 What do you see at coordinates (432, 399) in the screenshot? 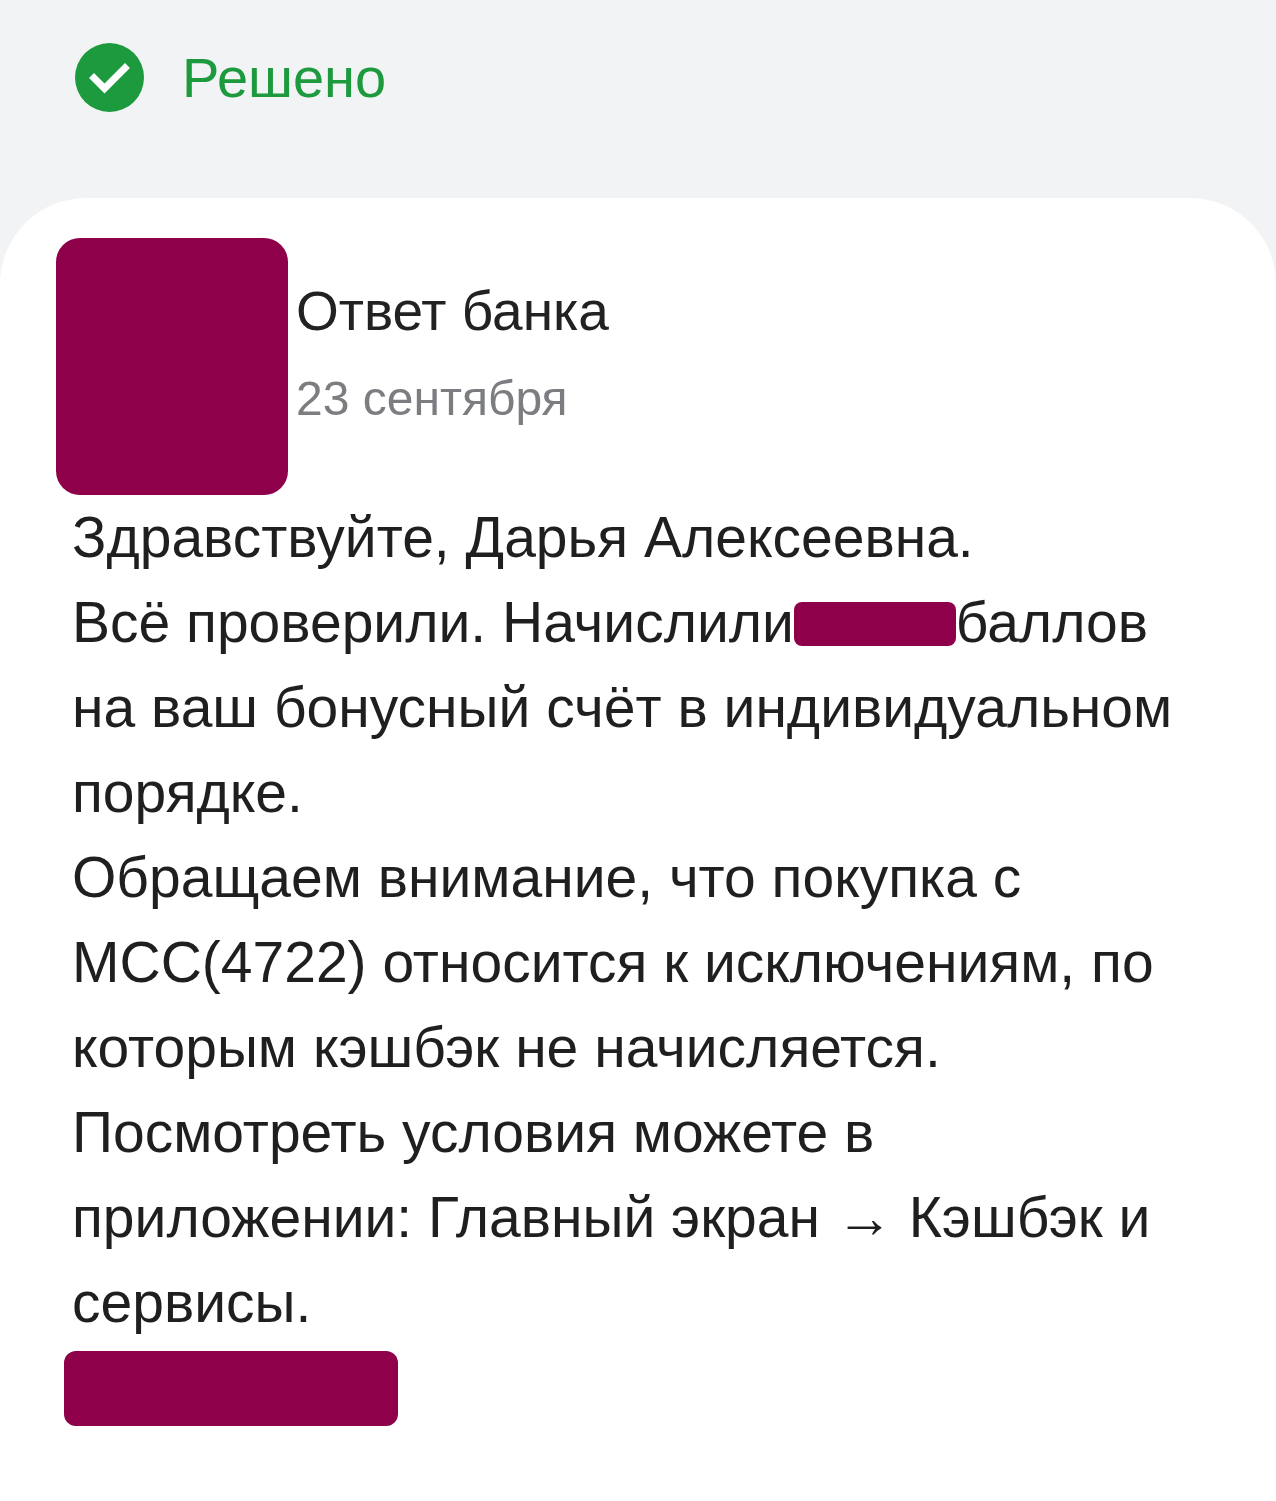
I see `message-date: 23 сентября` at bounding box center [432, 399].